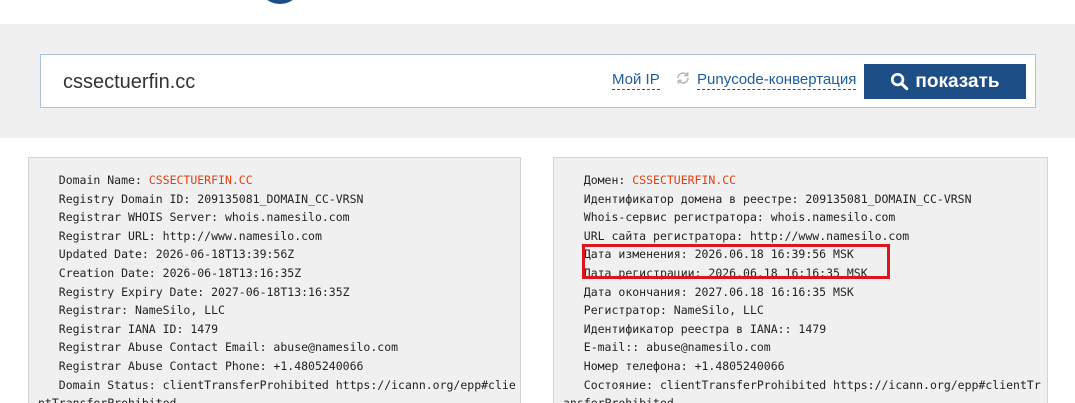 The height and width of the screenshot is (403, 1075). Describe the element at coordinates (684, 198) in the screenshot. I see `whois-label: Идентификатор домена в реестре:` at that location.